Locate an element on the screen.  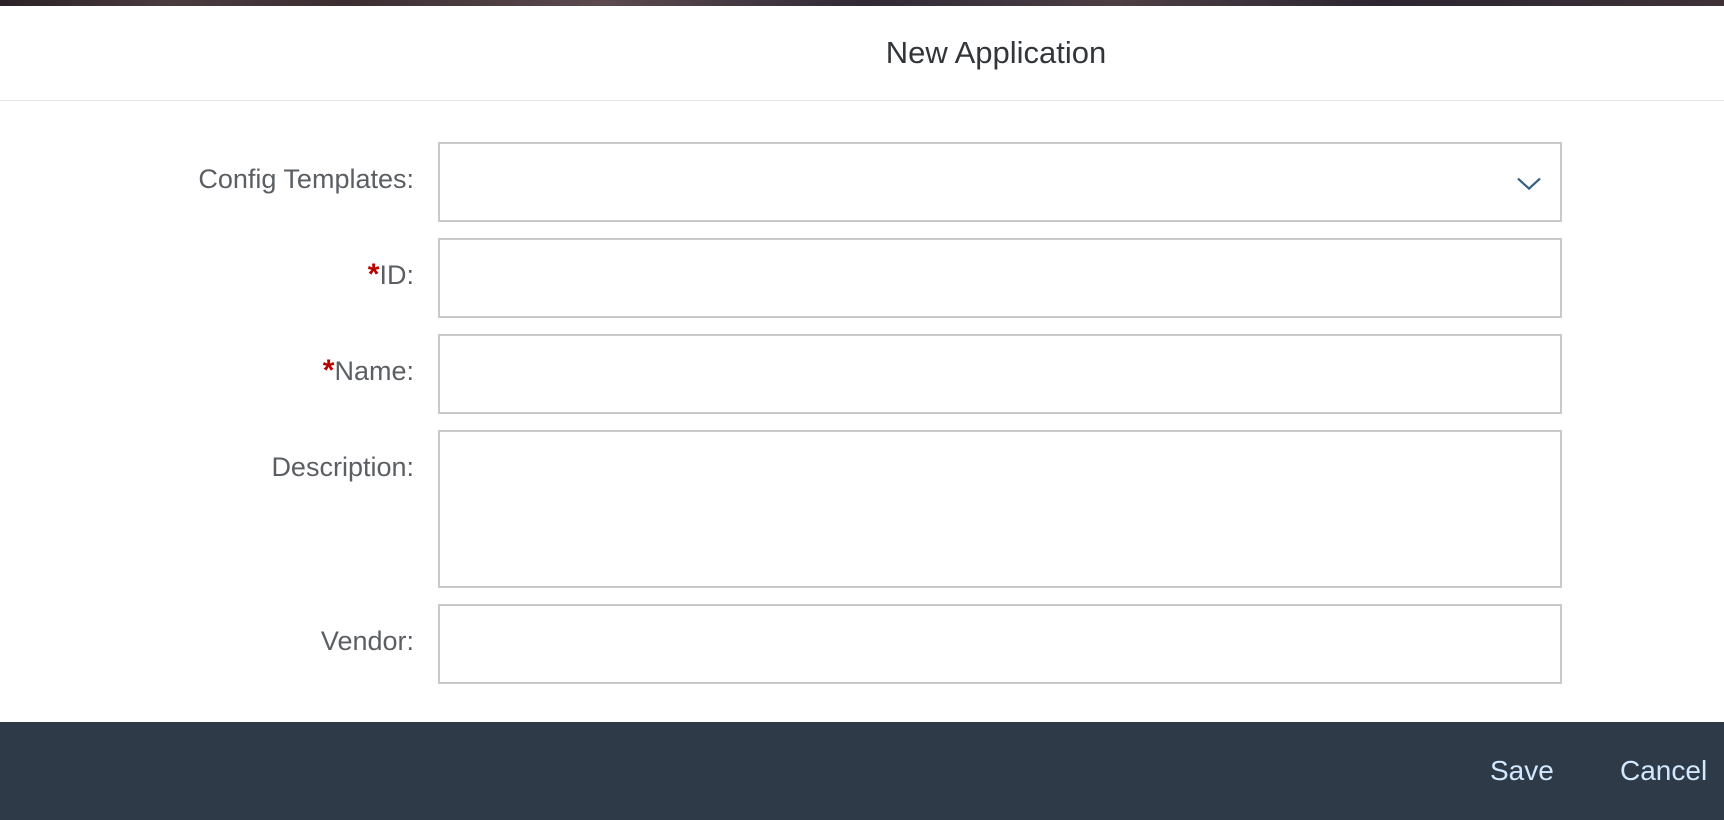
name-row: *Name: is located at coordinates (862, 374).